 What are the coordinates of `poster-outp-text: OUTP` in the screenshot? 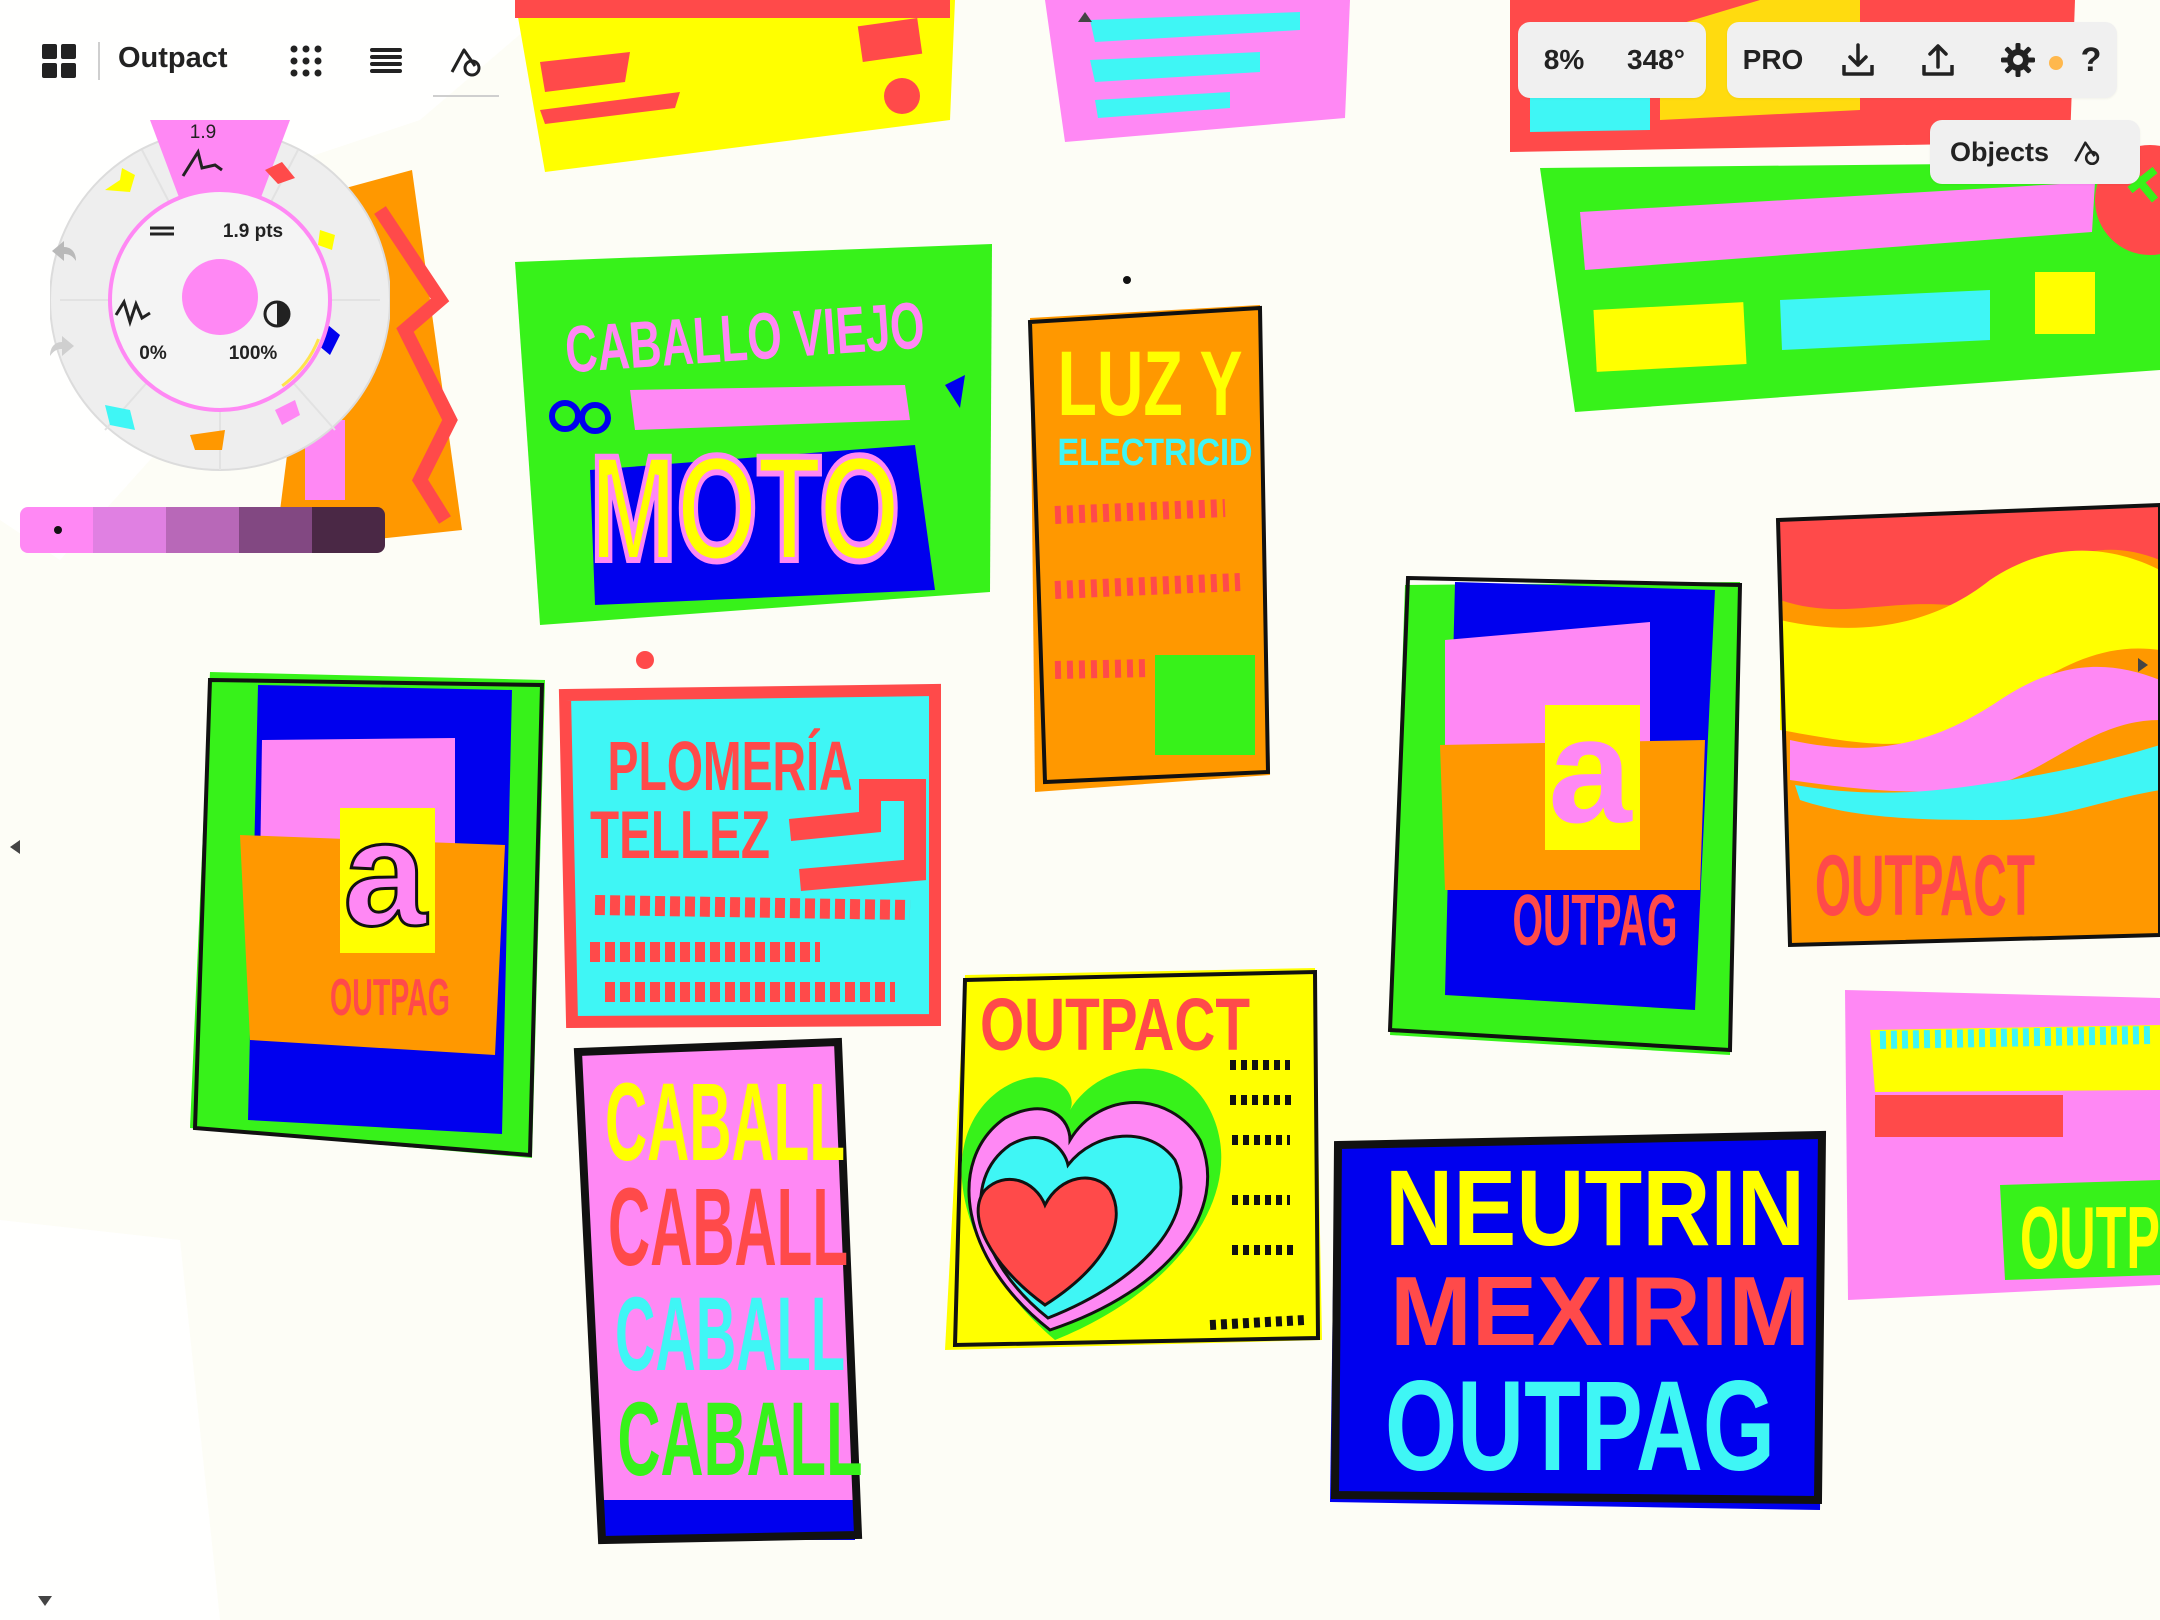 It's located at (2090, 1237).